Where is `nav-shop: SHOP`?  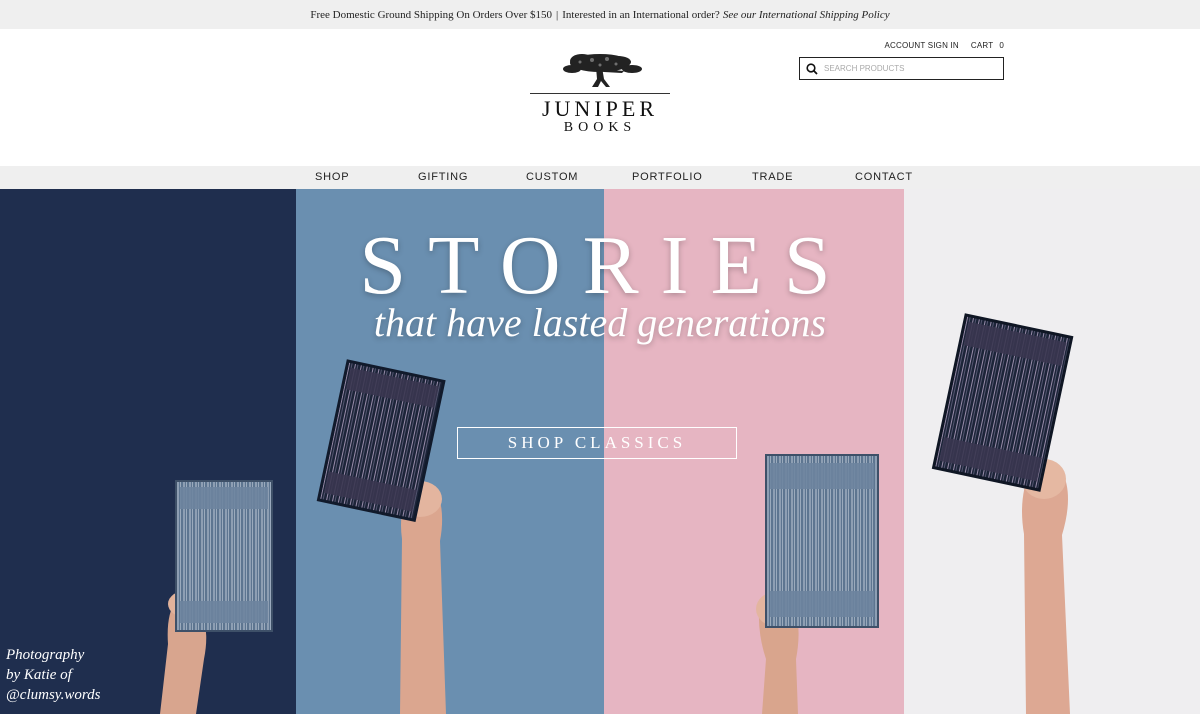 nav-shop: SHOP is located at coordinates (332, 177).